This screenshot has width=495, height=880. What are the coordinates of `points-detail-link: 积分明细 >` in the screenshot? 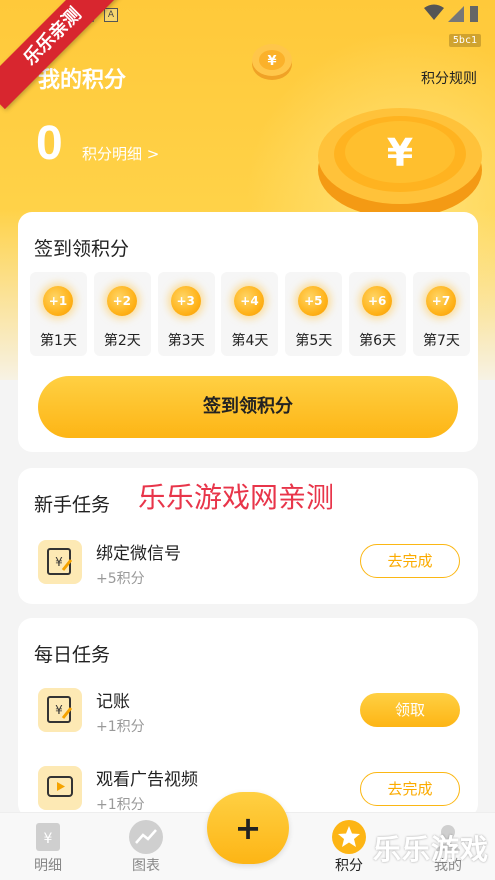 It's located at (120, 153).